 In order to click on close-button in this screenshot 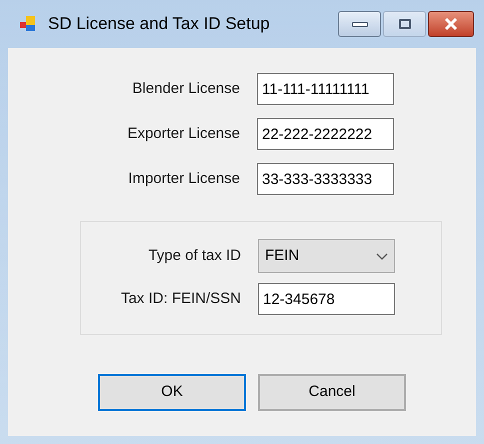, I will do `click(451, 24)`.